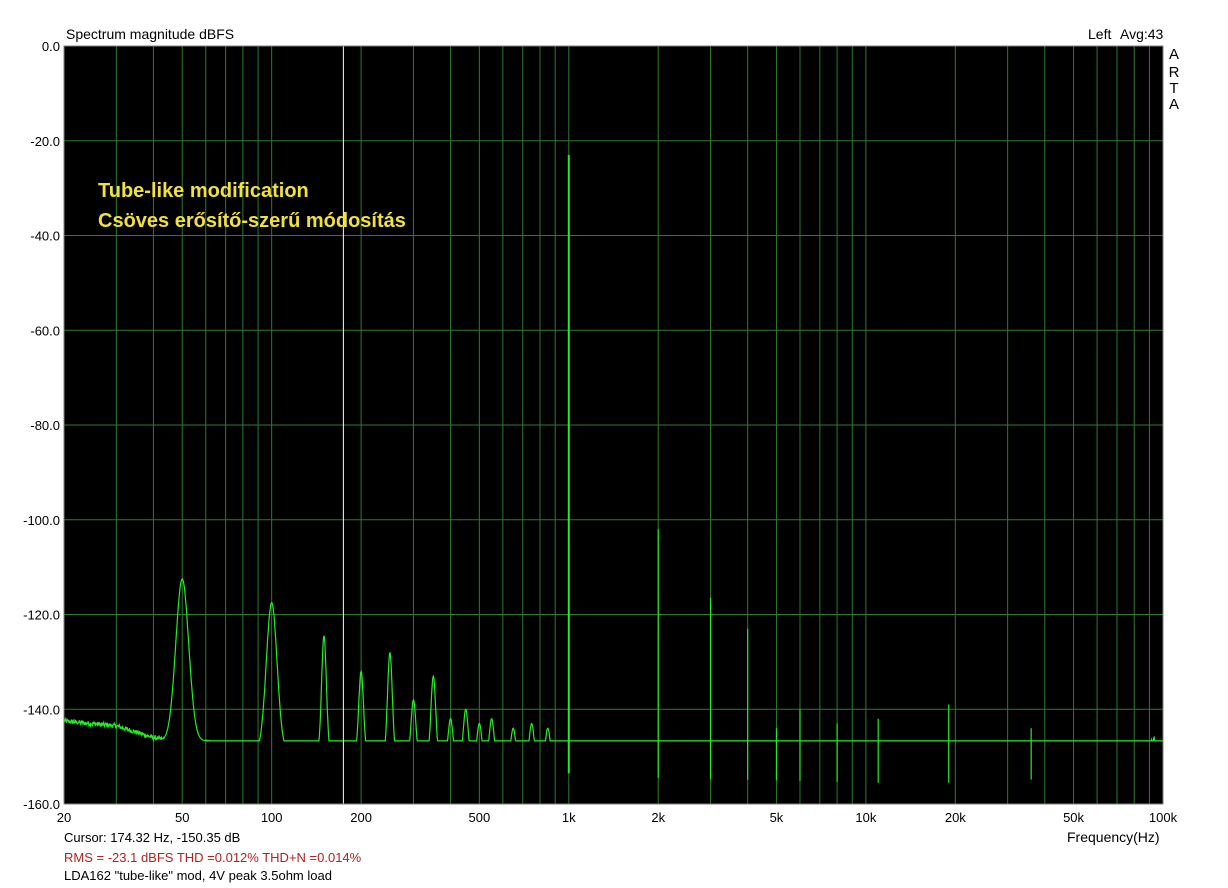  Describe the element at coordinates (1100, 34) in the screenshot. I see `channel-label: Left` at that location.